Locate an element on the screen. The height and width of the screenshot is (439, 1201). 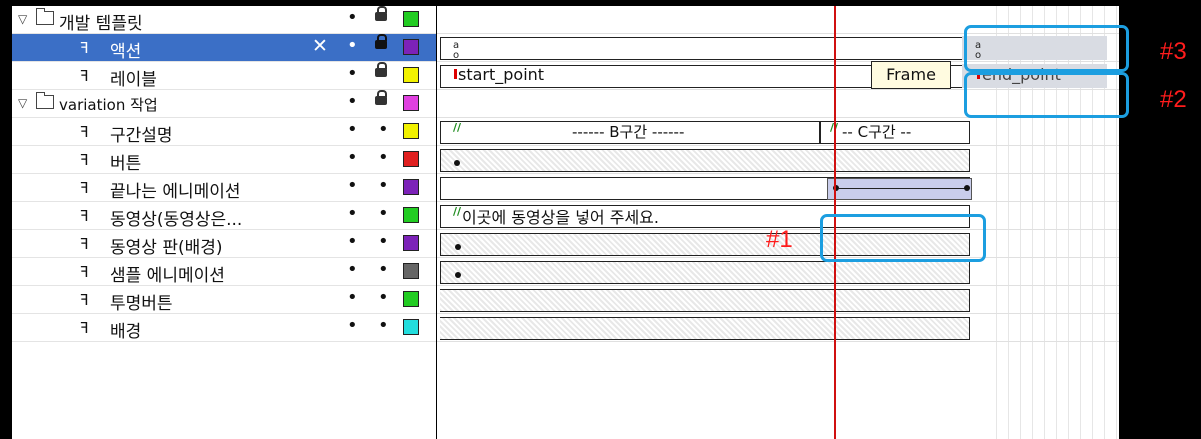
frame-tooltip: Frame is located at coordinates (911, 75).